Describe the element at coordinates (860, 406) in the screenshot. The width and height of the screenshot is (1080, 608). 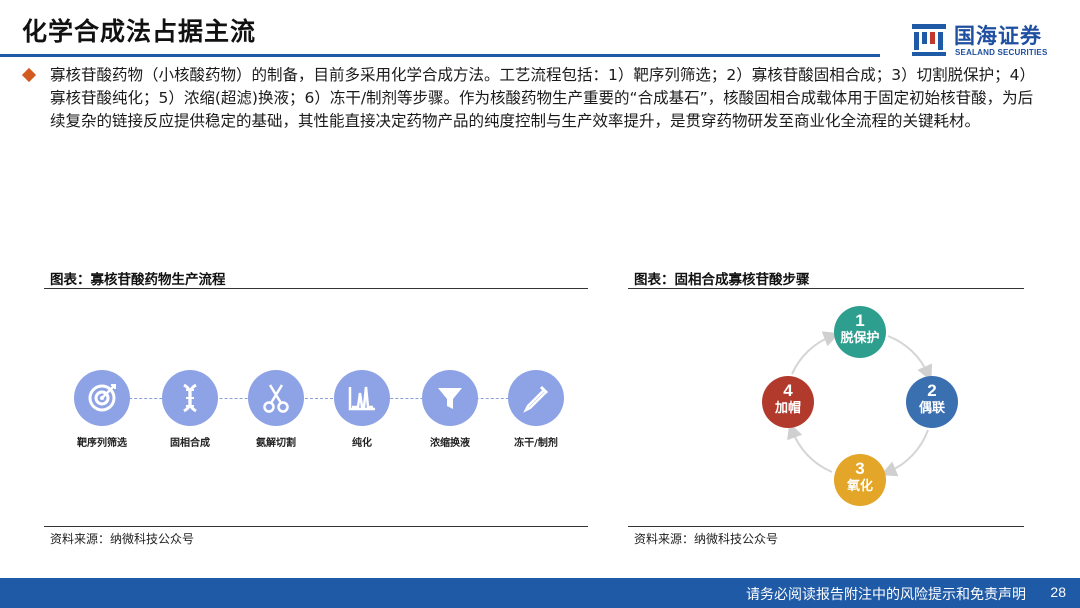
I see `synthesis-cycle: 1 脱保护 2 偶联 3 氧化 4 加帽` at that location.